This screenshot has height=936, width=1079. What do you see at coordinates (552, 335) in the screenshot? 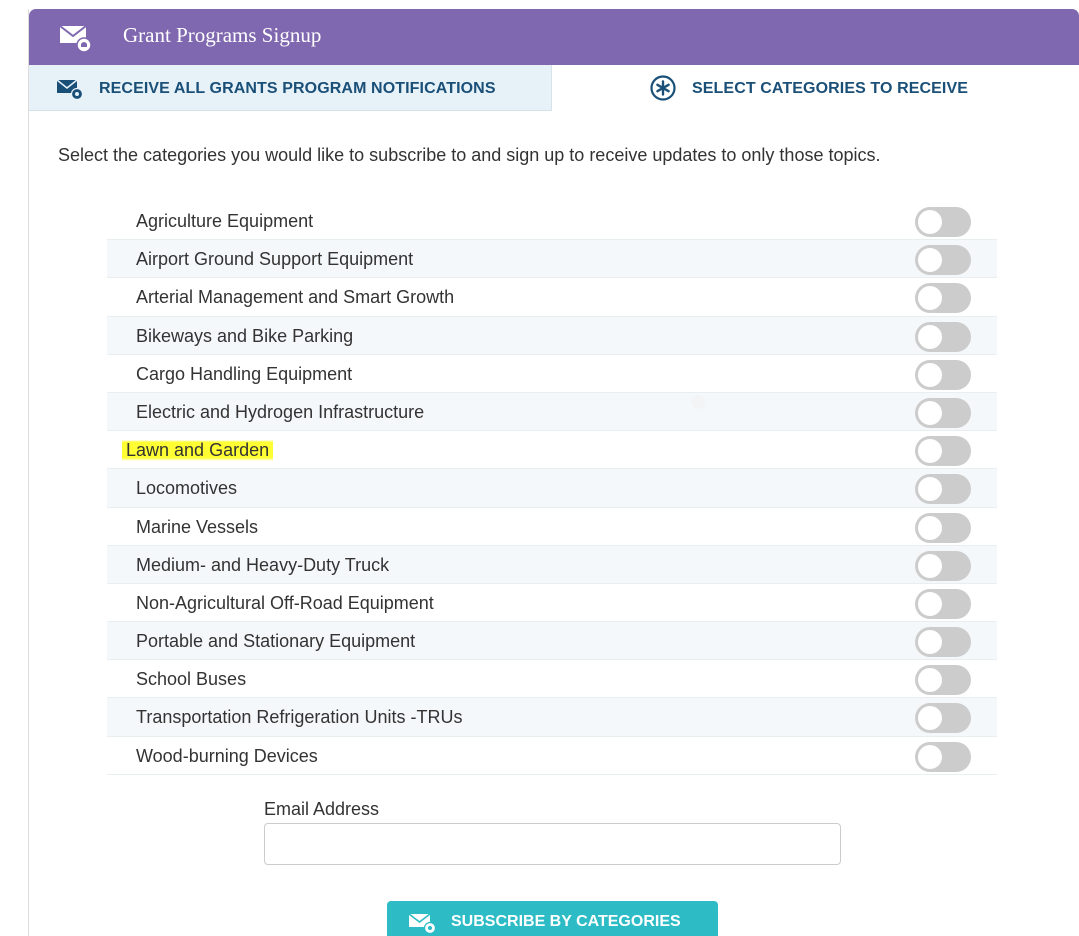
I see `category-row: Bikeways and Bike Parking` at bounding box center [552, 335].